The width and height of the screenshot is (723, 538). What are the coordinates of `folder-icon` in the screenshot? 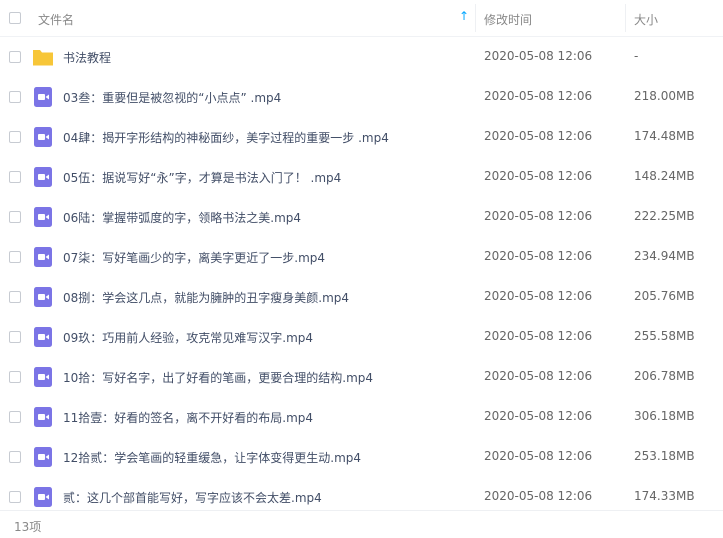 It's located at (43, 57).